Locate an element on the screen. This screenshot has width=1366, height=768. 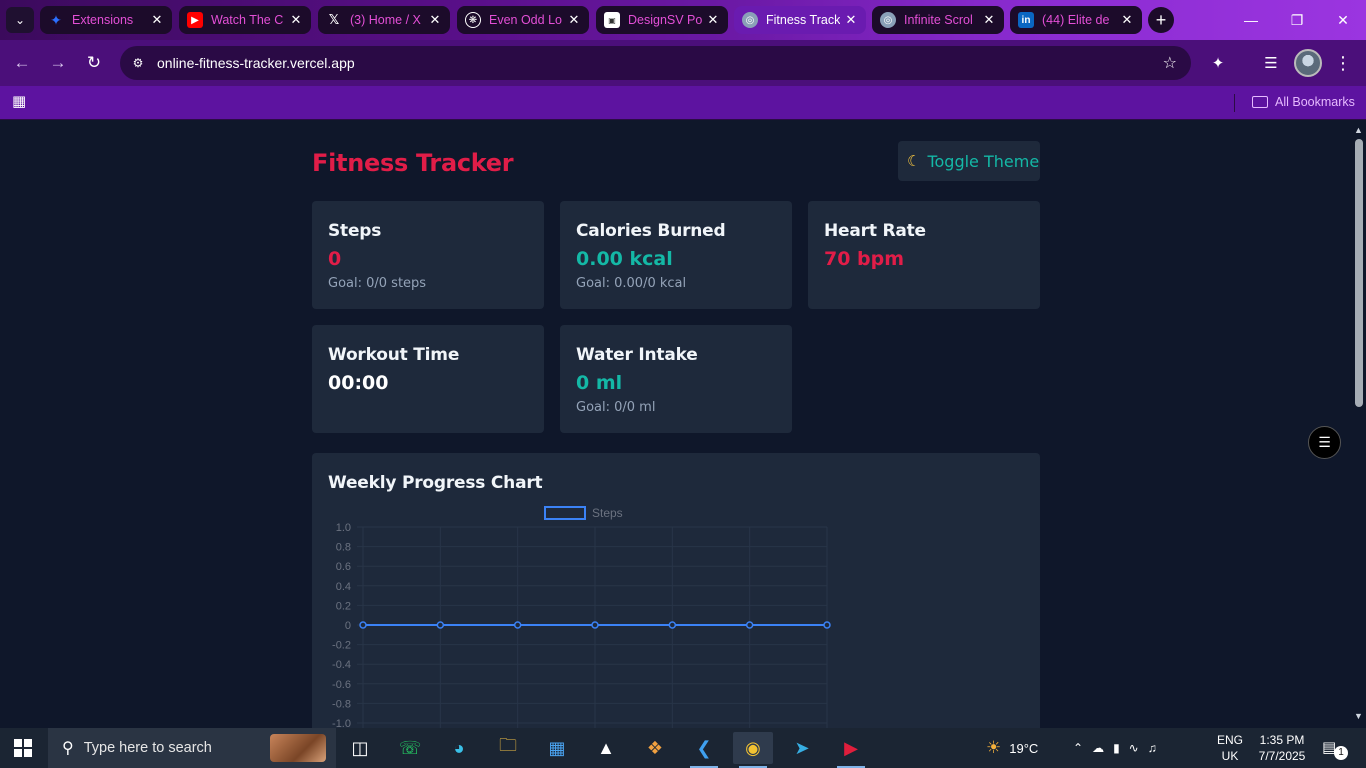
tab-youtube: ▶ Watch The C ✕ is located at coordinates (245, 20).